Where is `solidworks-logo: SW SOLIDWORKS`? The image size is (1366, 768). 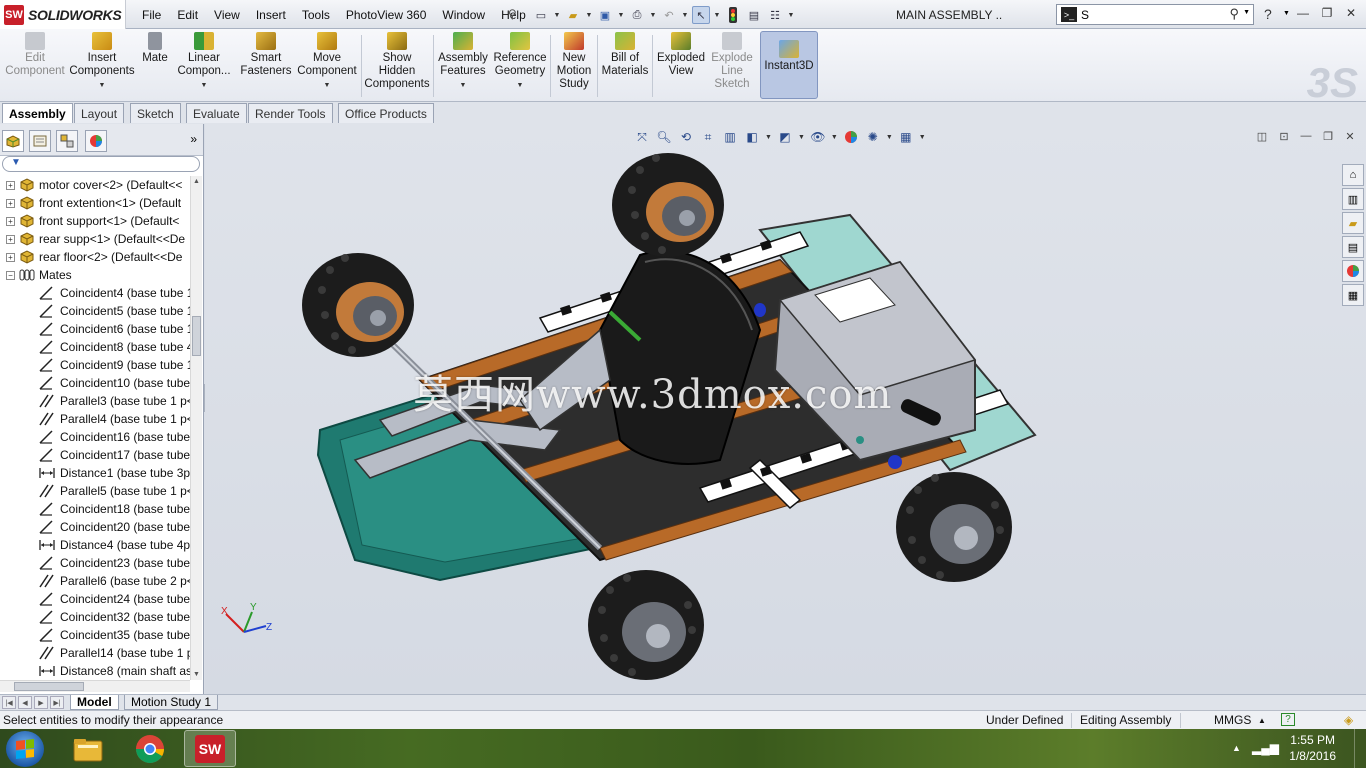 solidworks-logo: SW SOLIDWORKS is located at coordinates (63, 14).